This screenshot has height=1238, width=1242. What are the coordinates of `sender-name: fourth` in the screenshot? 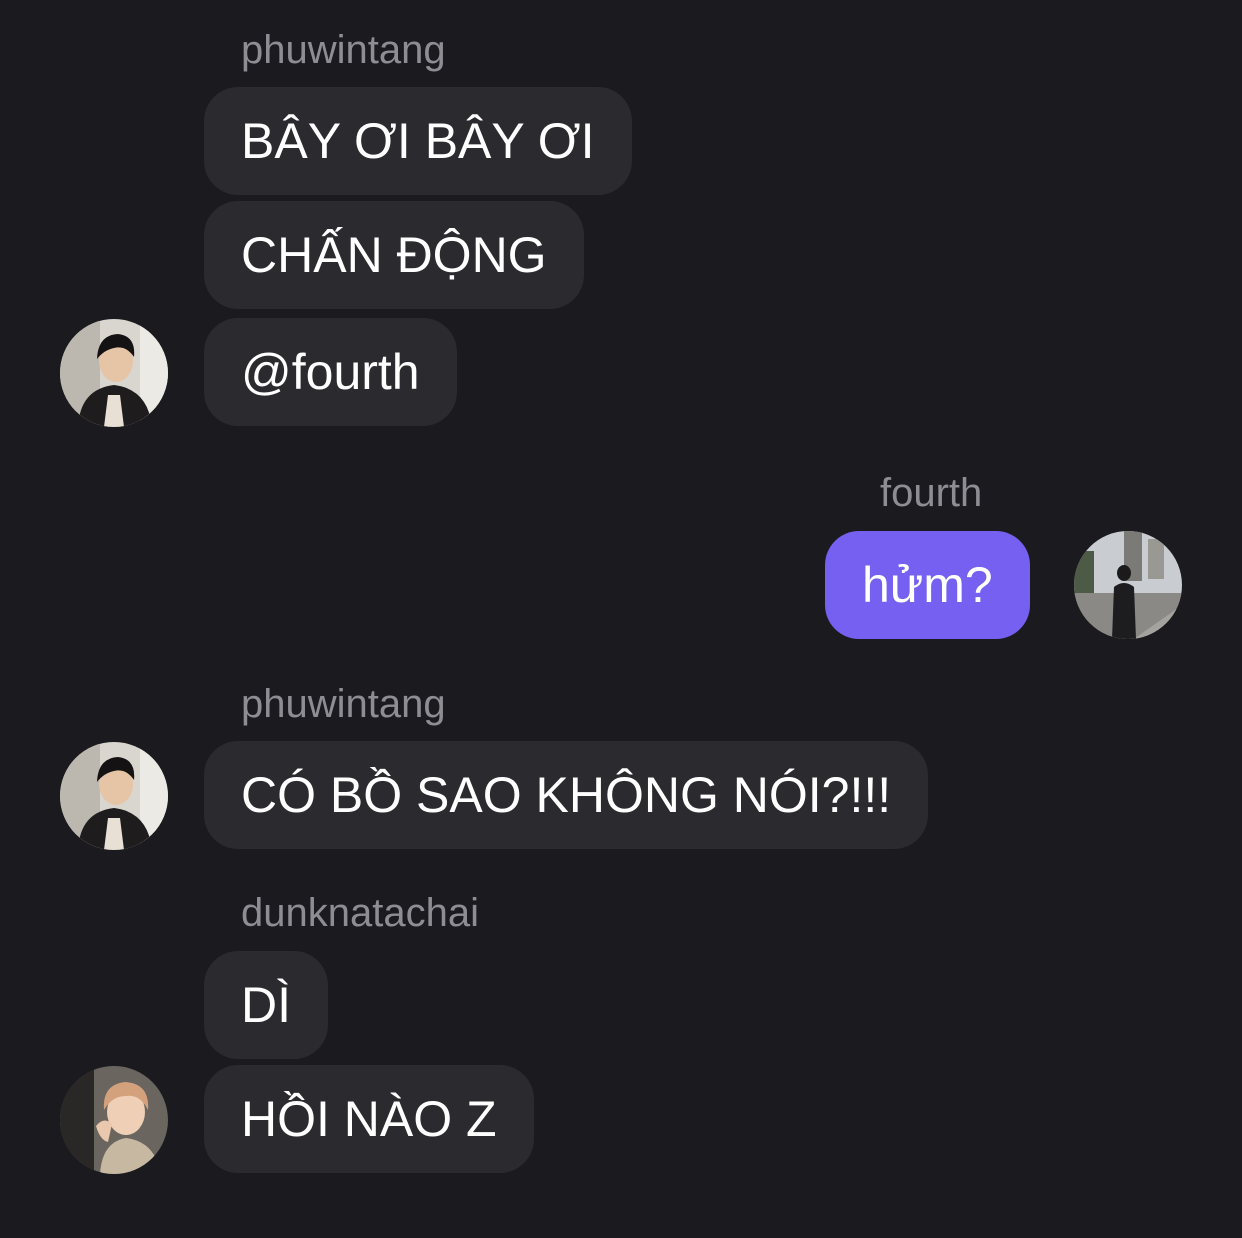 It's located at (931, 493).